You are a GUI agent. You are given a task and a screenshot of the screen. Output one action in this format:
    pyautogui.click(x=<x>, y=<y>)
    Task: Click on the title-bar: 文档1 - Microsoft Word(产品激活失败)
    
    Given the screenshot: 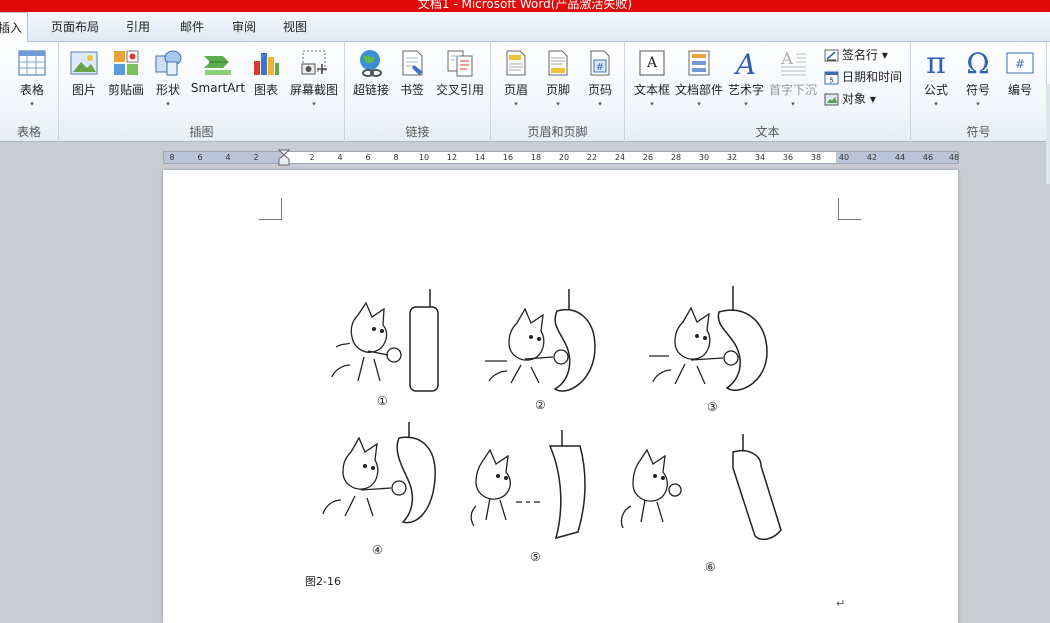 What is the action you would take?
    pyautogui.click(x=525, y=6)
    